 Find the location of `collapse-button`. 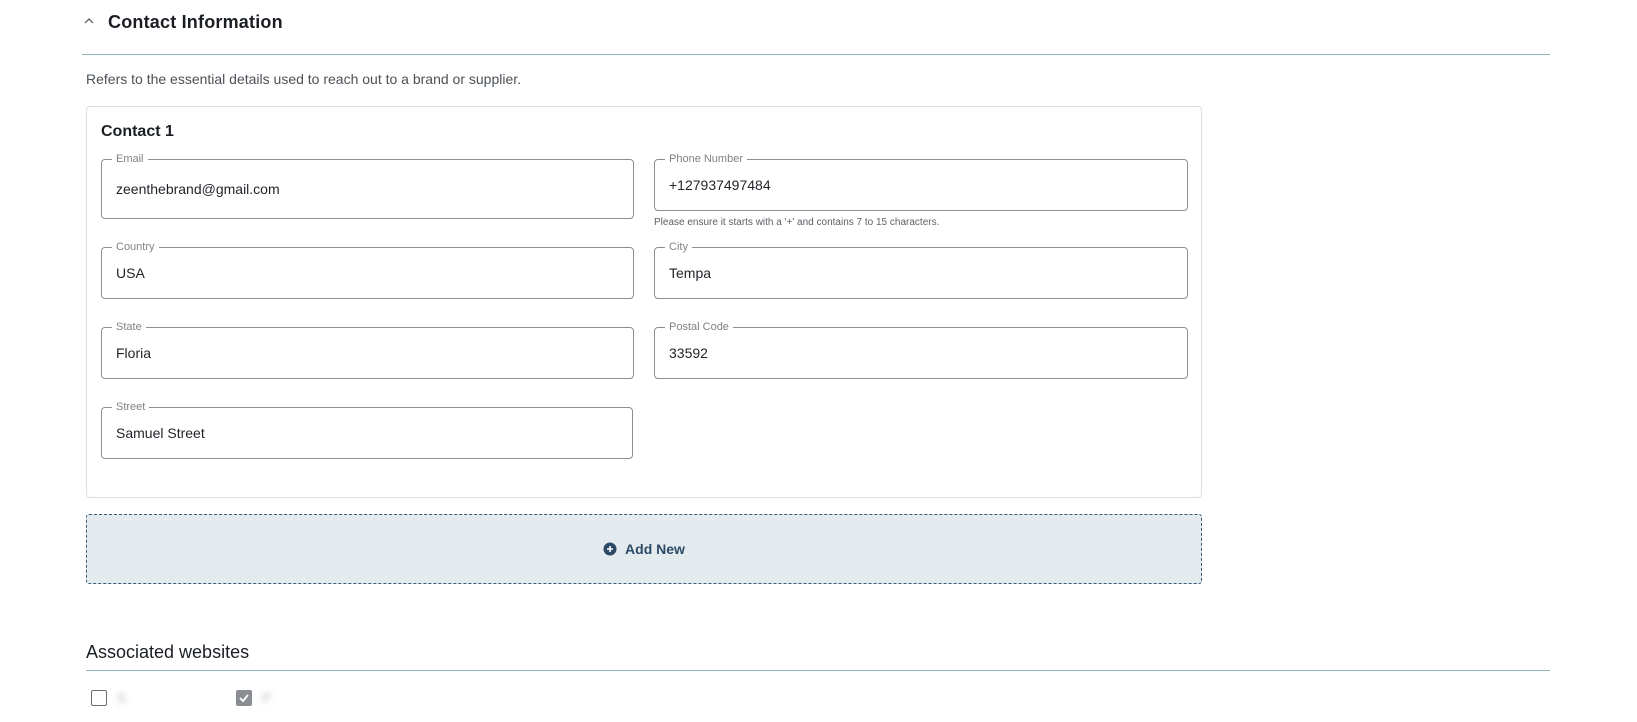

collapse-button is located at coordinates (90, 22).